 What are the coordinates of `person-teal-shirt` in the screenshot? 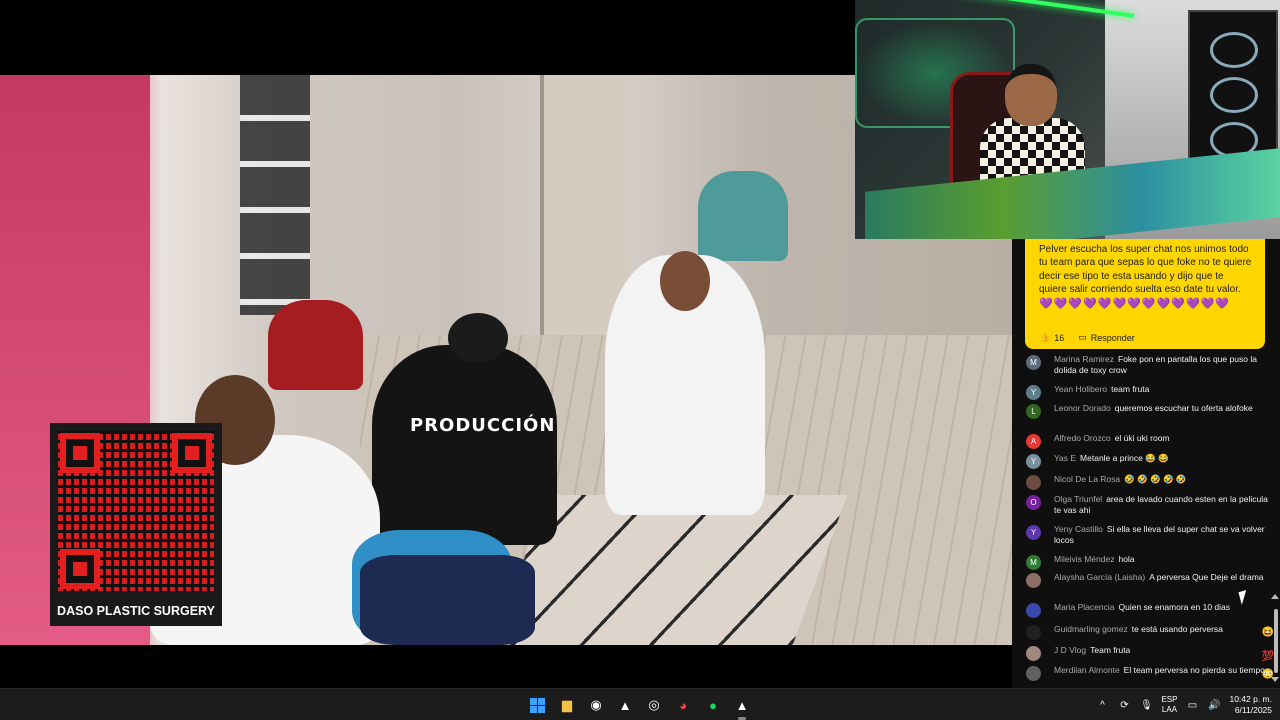 It's located at (743, 216).